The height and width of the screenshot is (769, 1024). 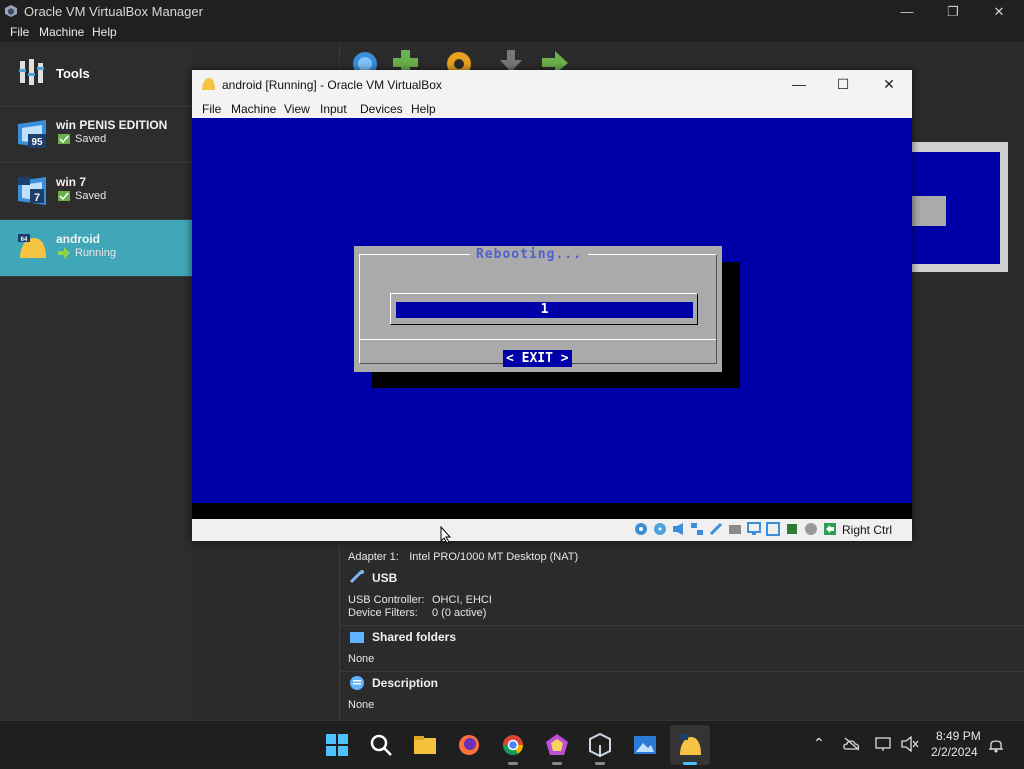 I want to click on os-badge: 7, so click(x=37, y=198).